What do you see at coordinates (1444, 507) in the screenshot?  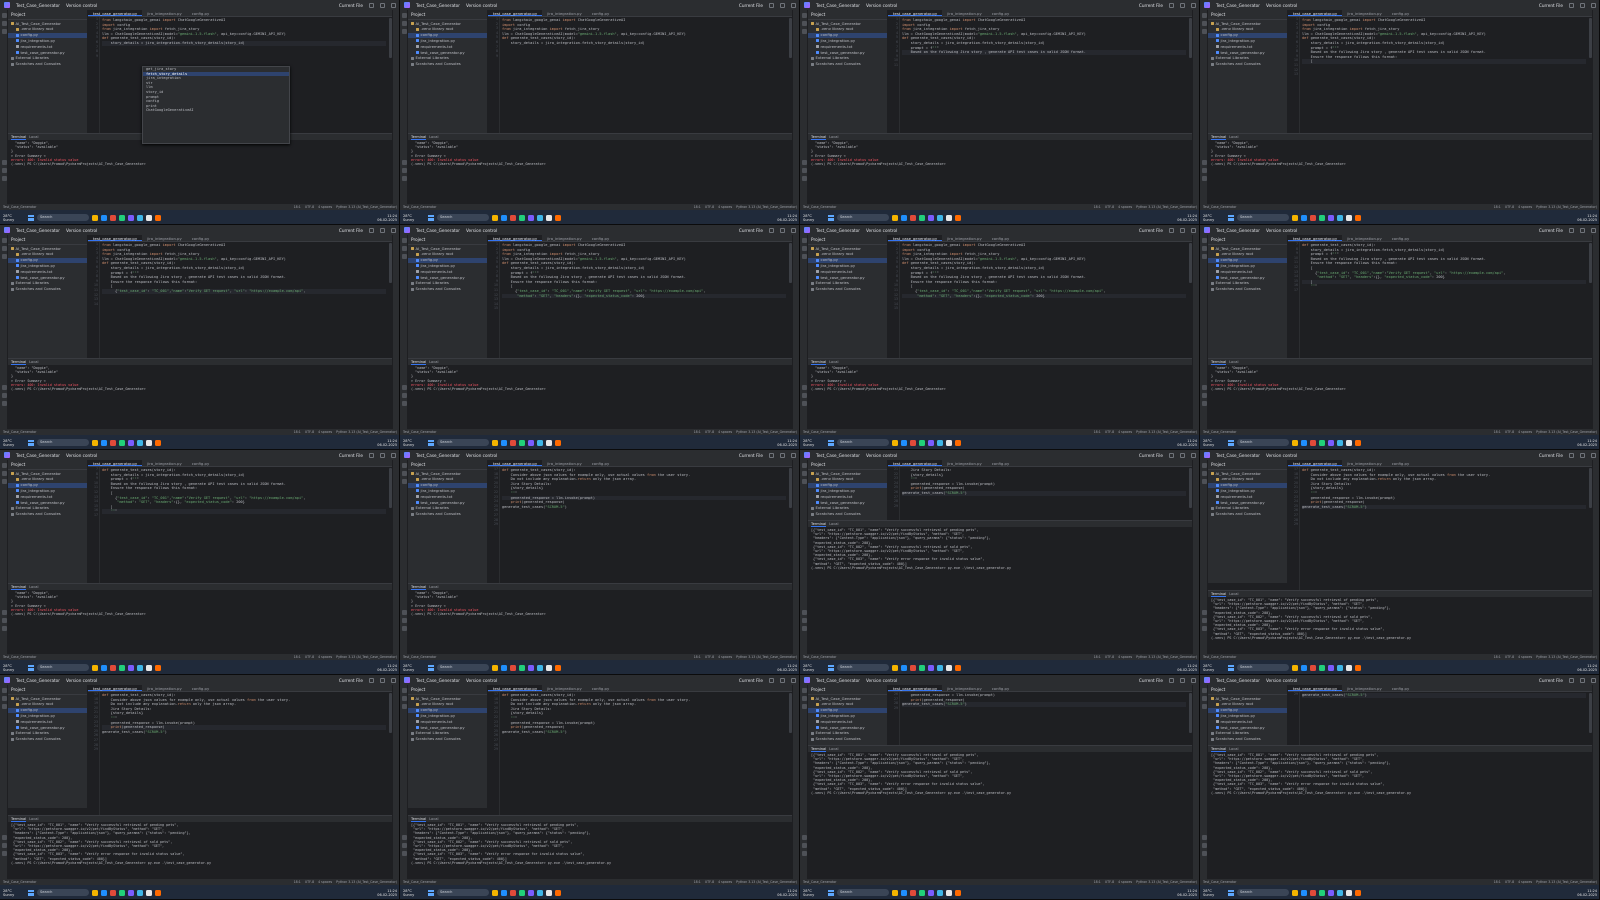 I see `code-line: generate_test_cases("SCRUM-5")` at bounding box center [1444, 507].